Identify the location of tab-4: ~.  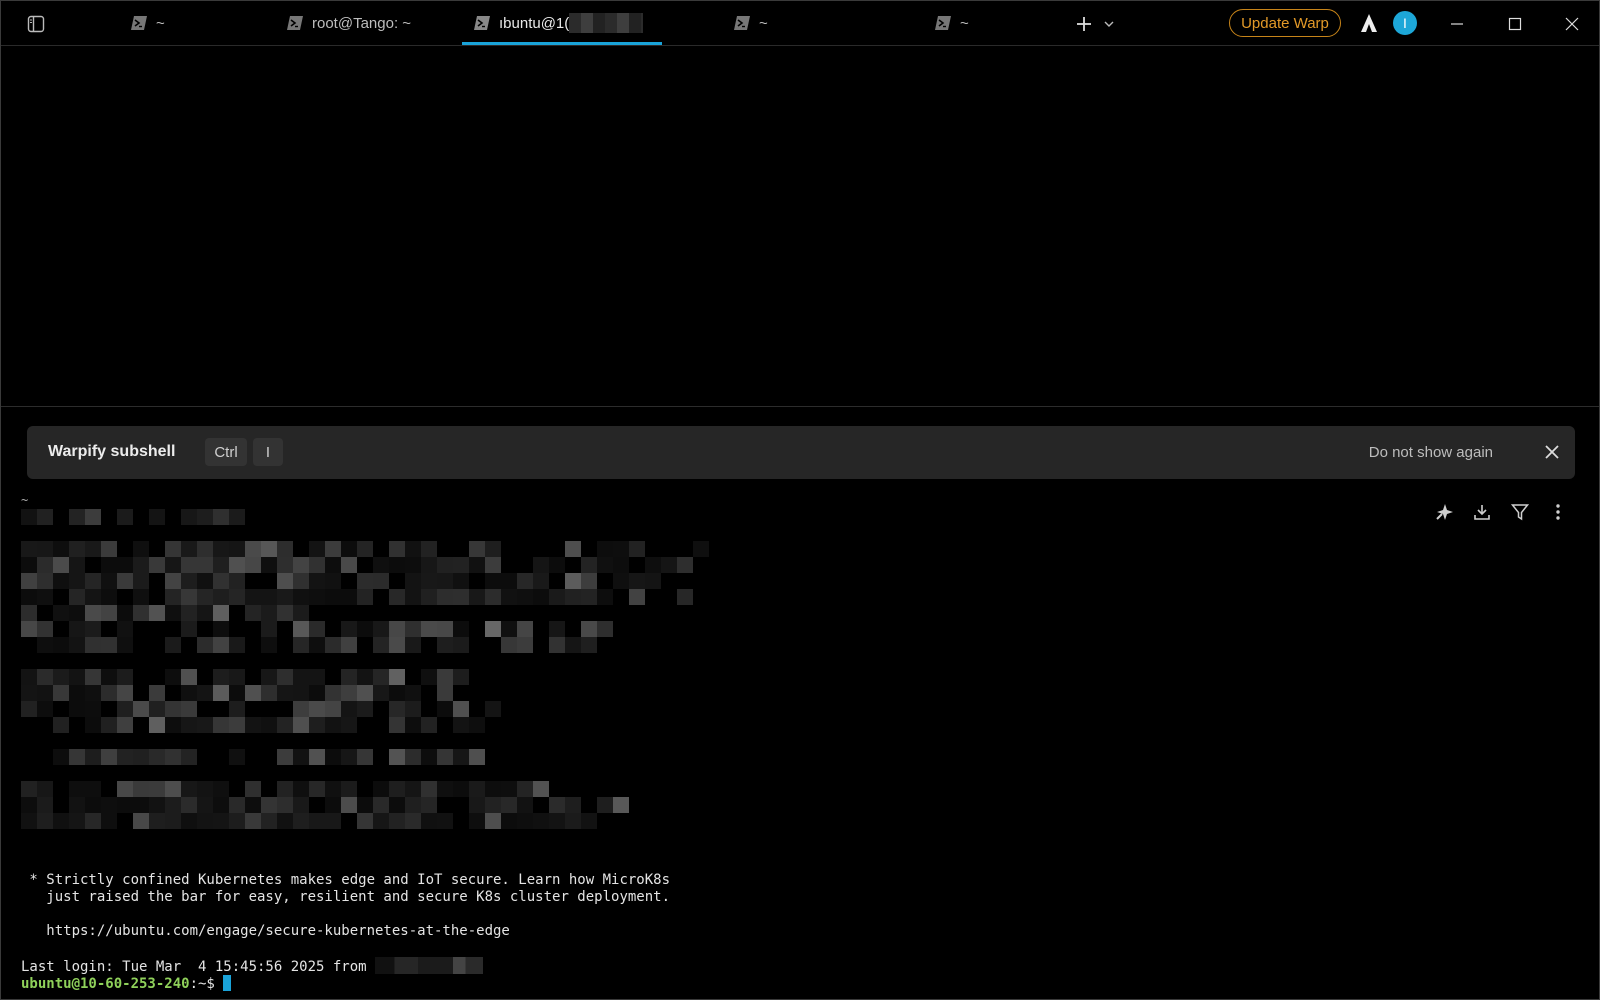
(809, 23).